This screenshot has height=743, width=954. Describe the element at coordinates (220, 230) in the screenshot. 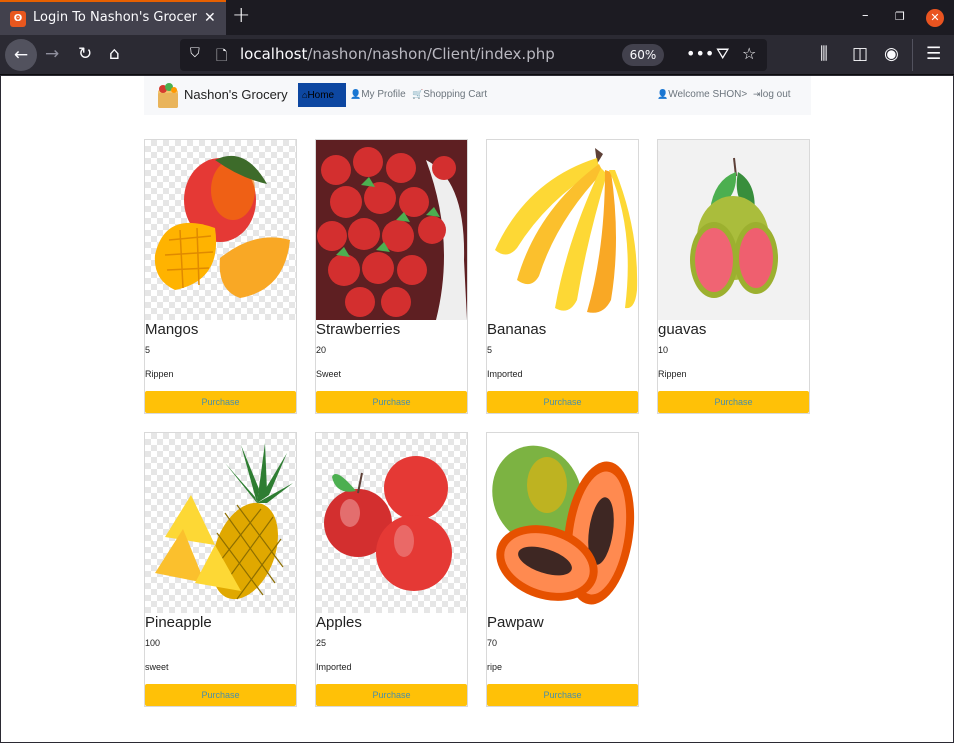

I see `product-image-mangos` at that location.